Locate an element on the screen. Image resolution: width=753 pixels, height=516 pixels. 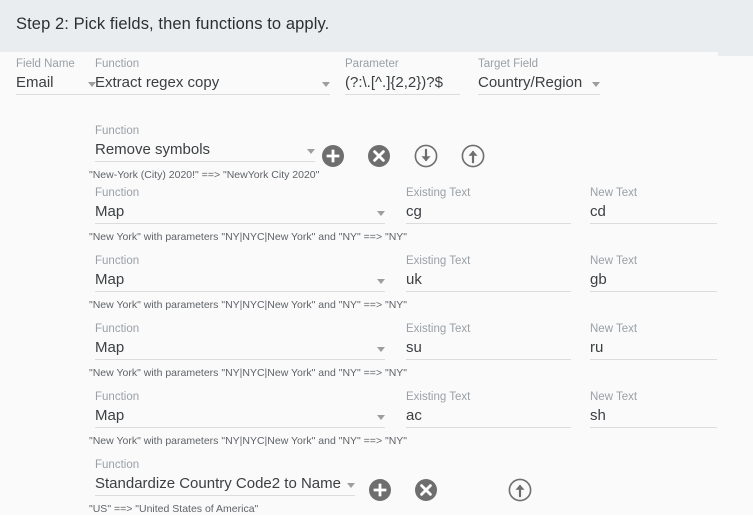
existing-text-value: uk is located at coordinates (414, 279).